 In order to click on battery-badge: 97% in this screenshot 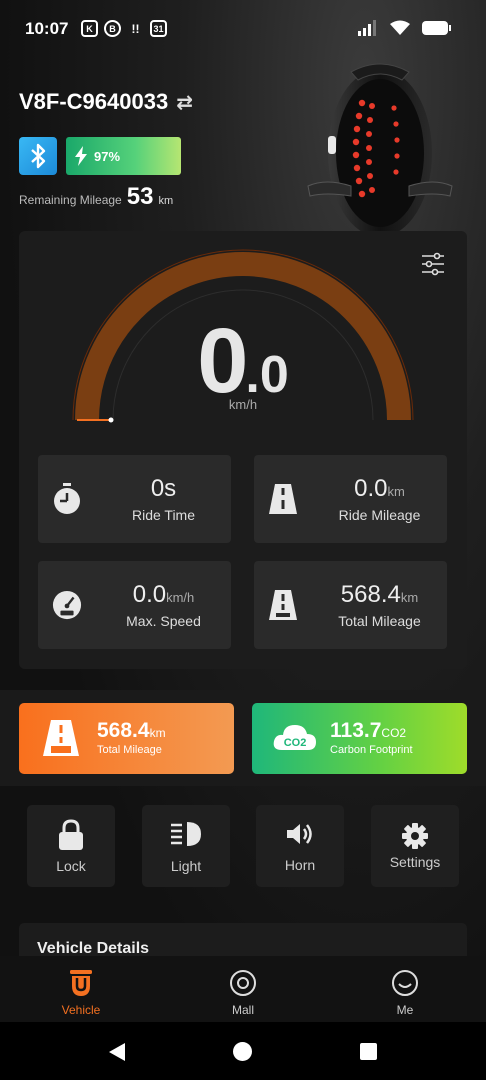, I will do `click(123, 156)`.